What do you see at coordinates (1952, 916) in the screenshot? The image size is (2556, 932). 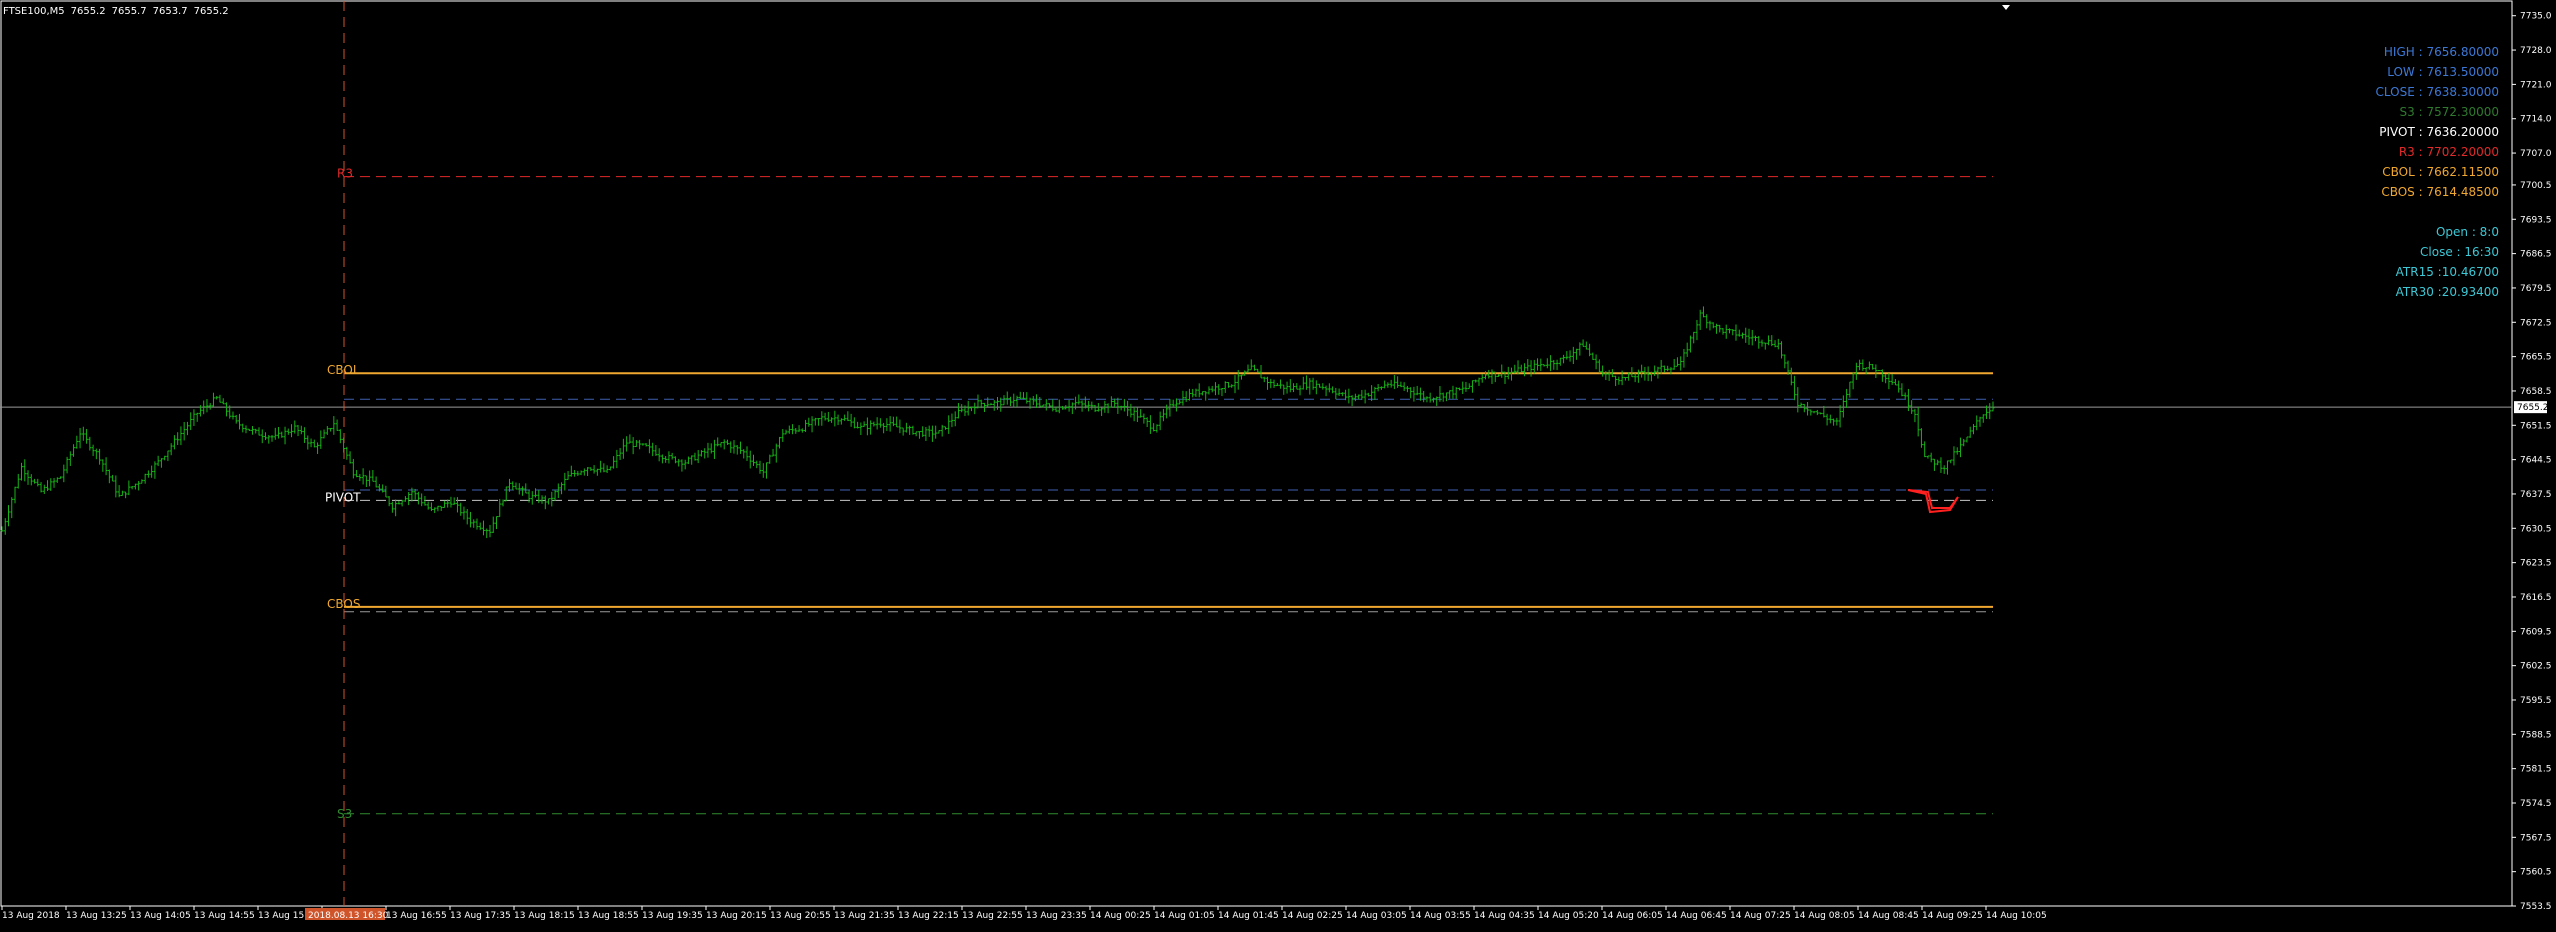 I see `time-label: 14 Aug 09:25` at bounding box center [1952, 916].